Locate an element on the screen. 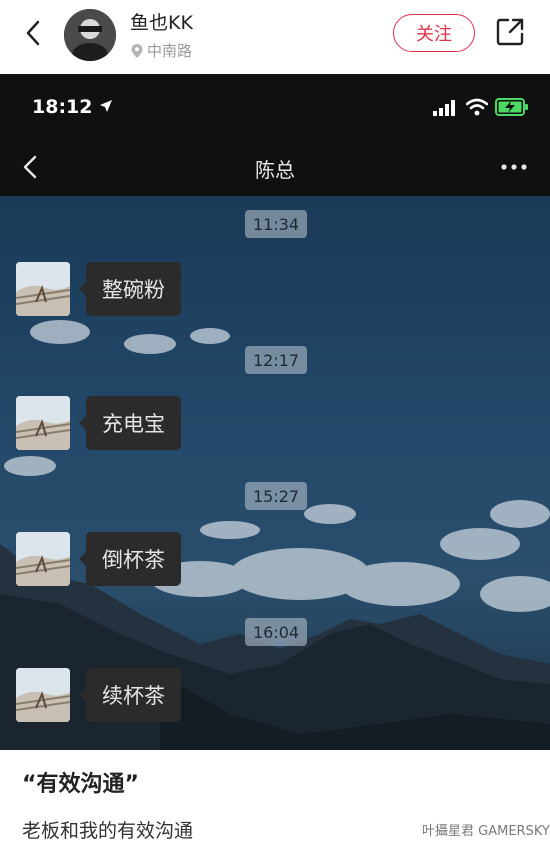 This screenshot has height=852, width=550. post-body: 老板和我的有效沟通 is located at coordinates (108, 831).